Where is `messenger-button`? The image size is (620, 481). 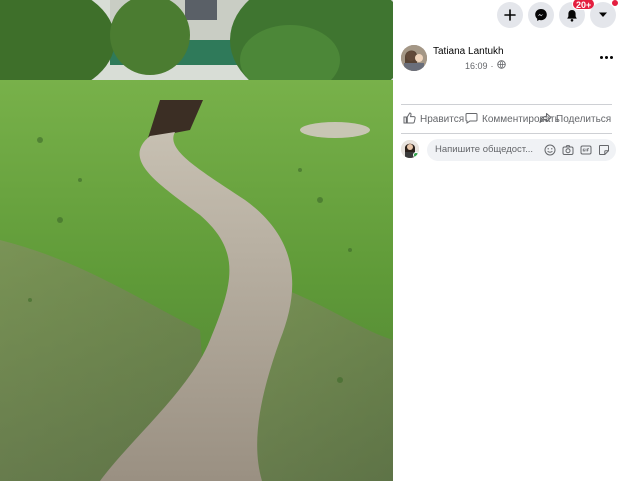
messenger-button is located at coordinates (541, 15).